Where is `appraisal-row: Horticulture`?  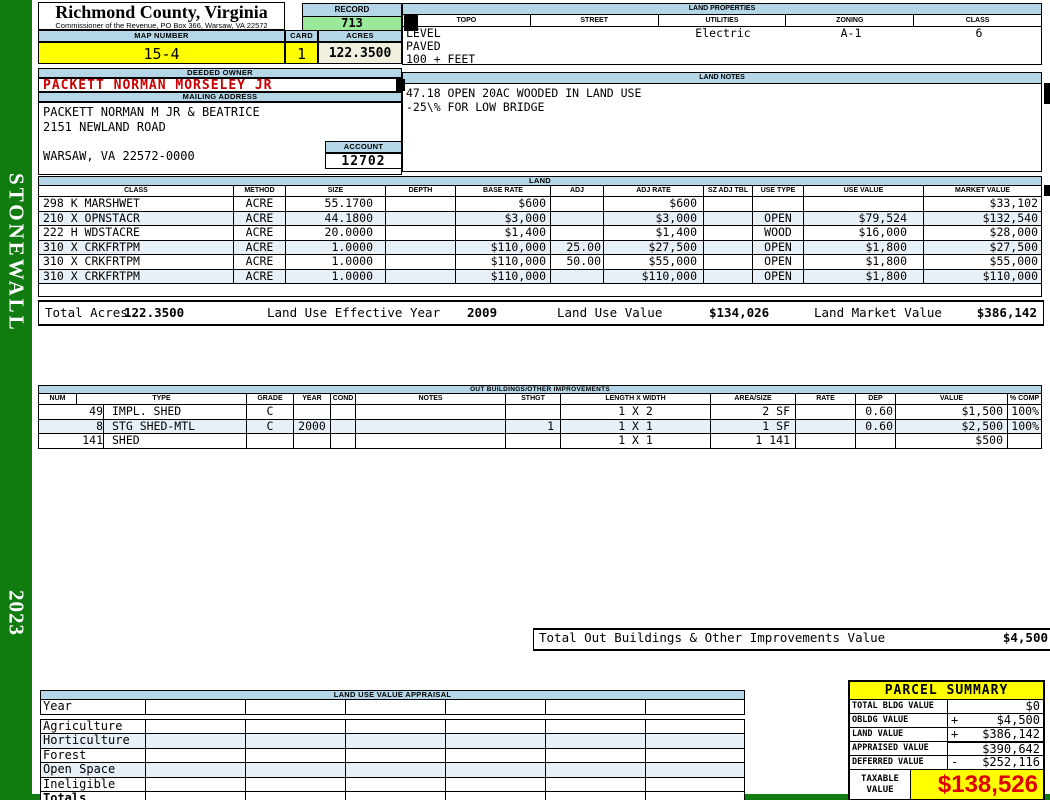
appraisal-row: Horticulture is located at coordinates (392, 741).